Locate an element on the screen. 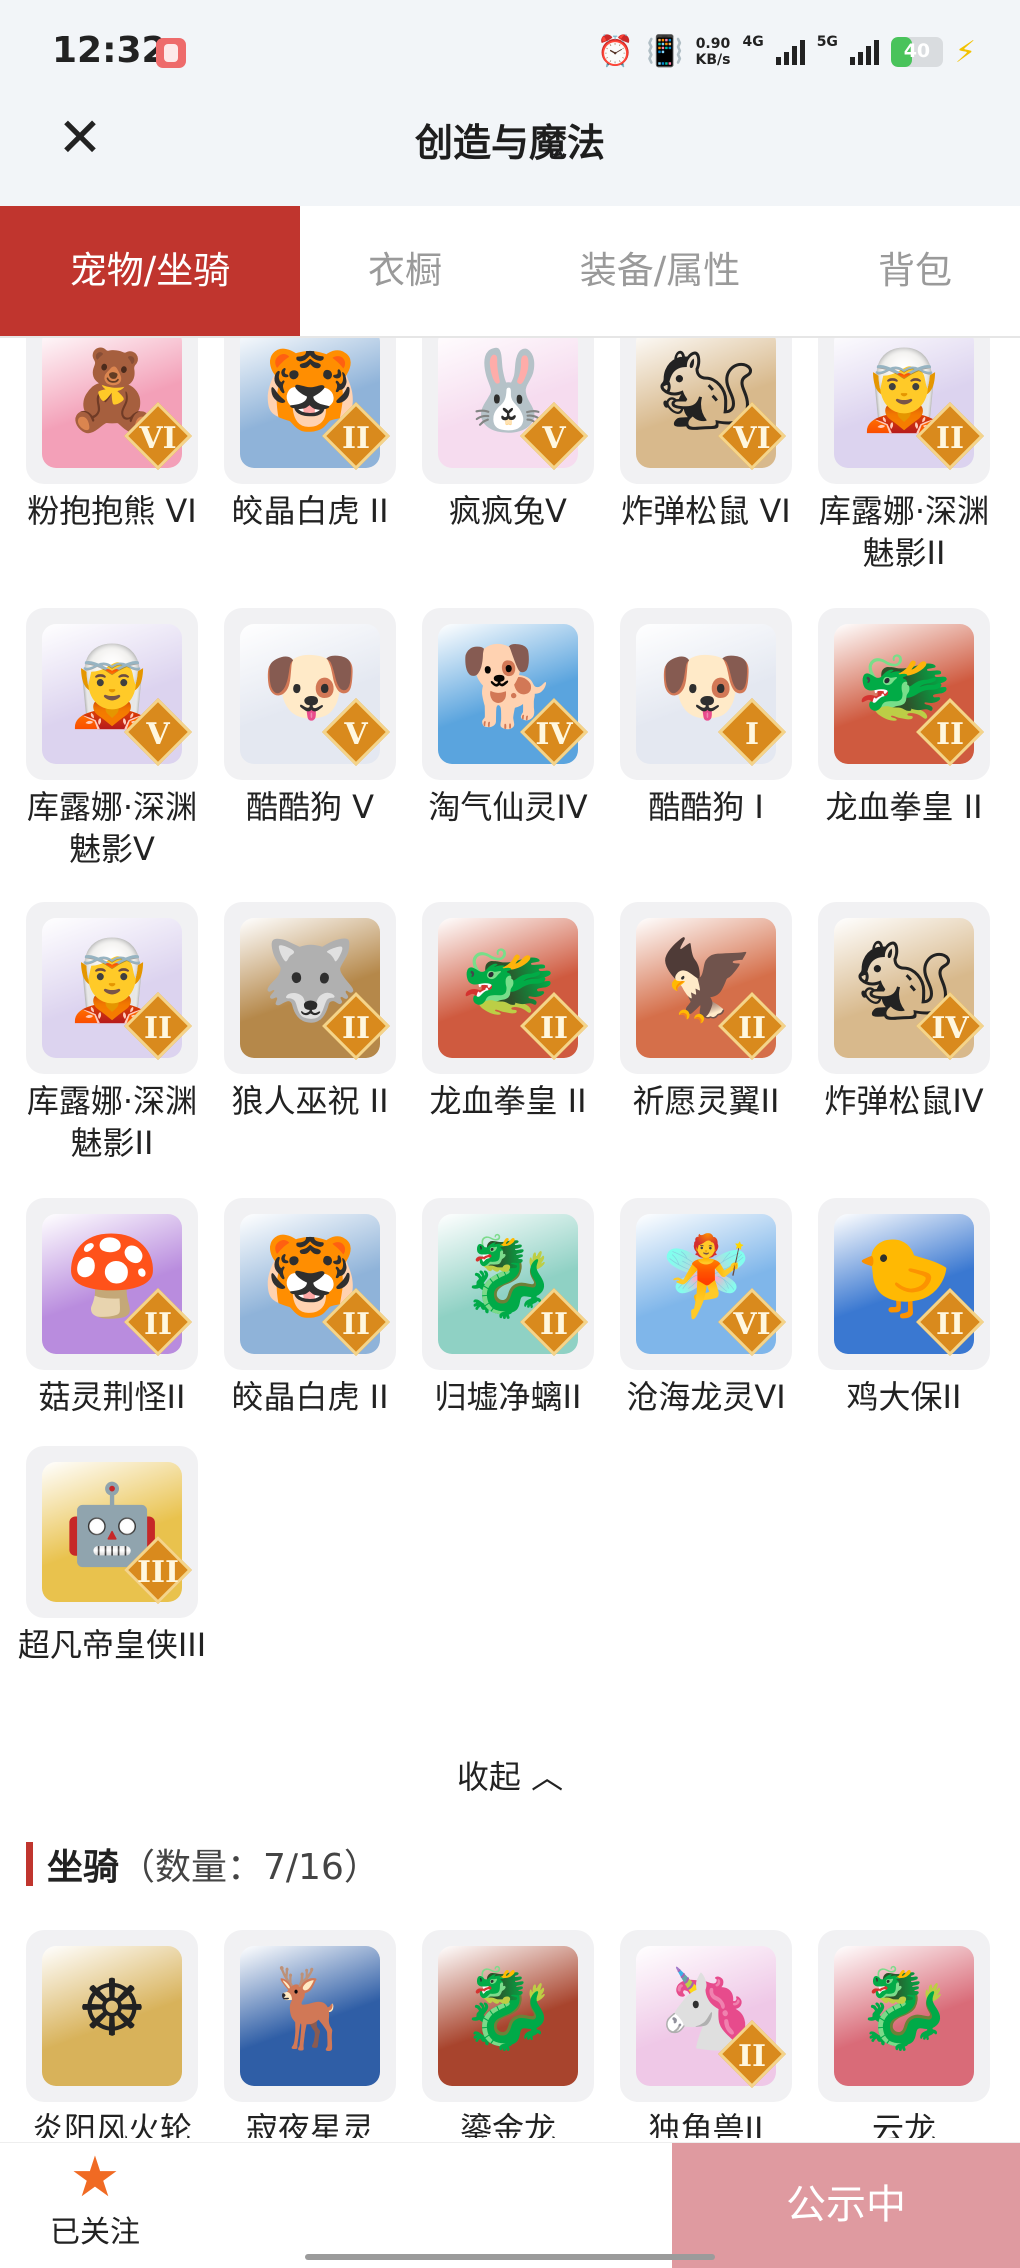  pet-card: 🦅 II 祈愿灵翼II is located at coordinates (706, 1012).